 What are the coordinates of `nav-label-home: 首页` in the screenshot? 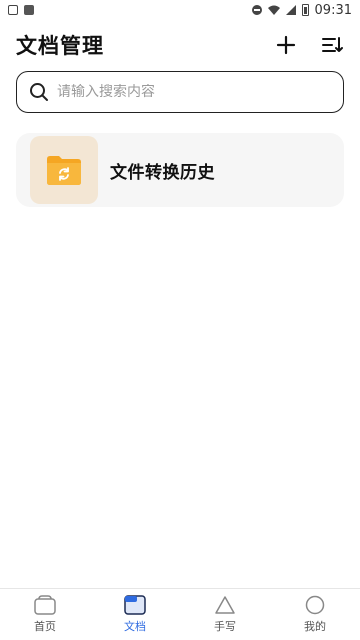 It's located at (45, 626).